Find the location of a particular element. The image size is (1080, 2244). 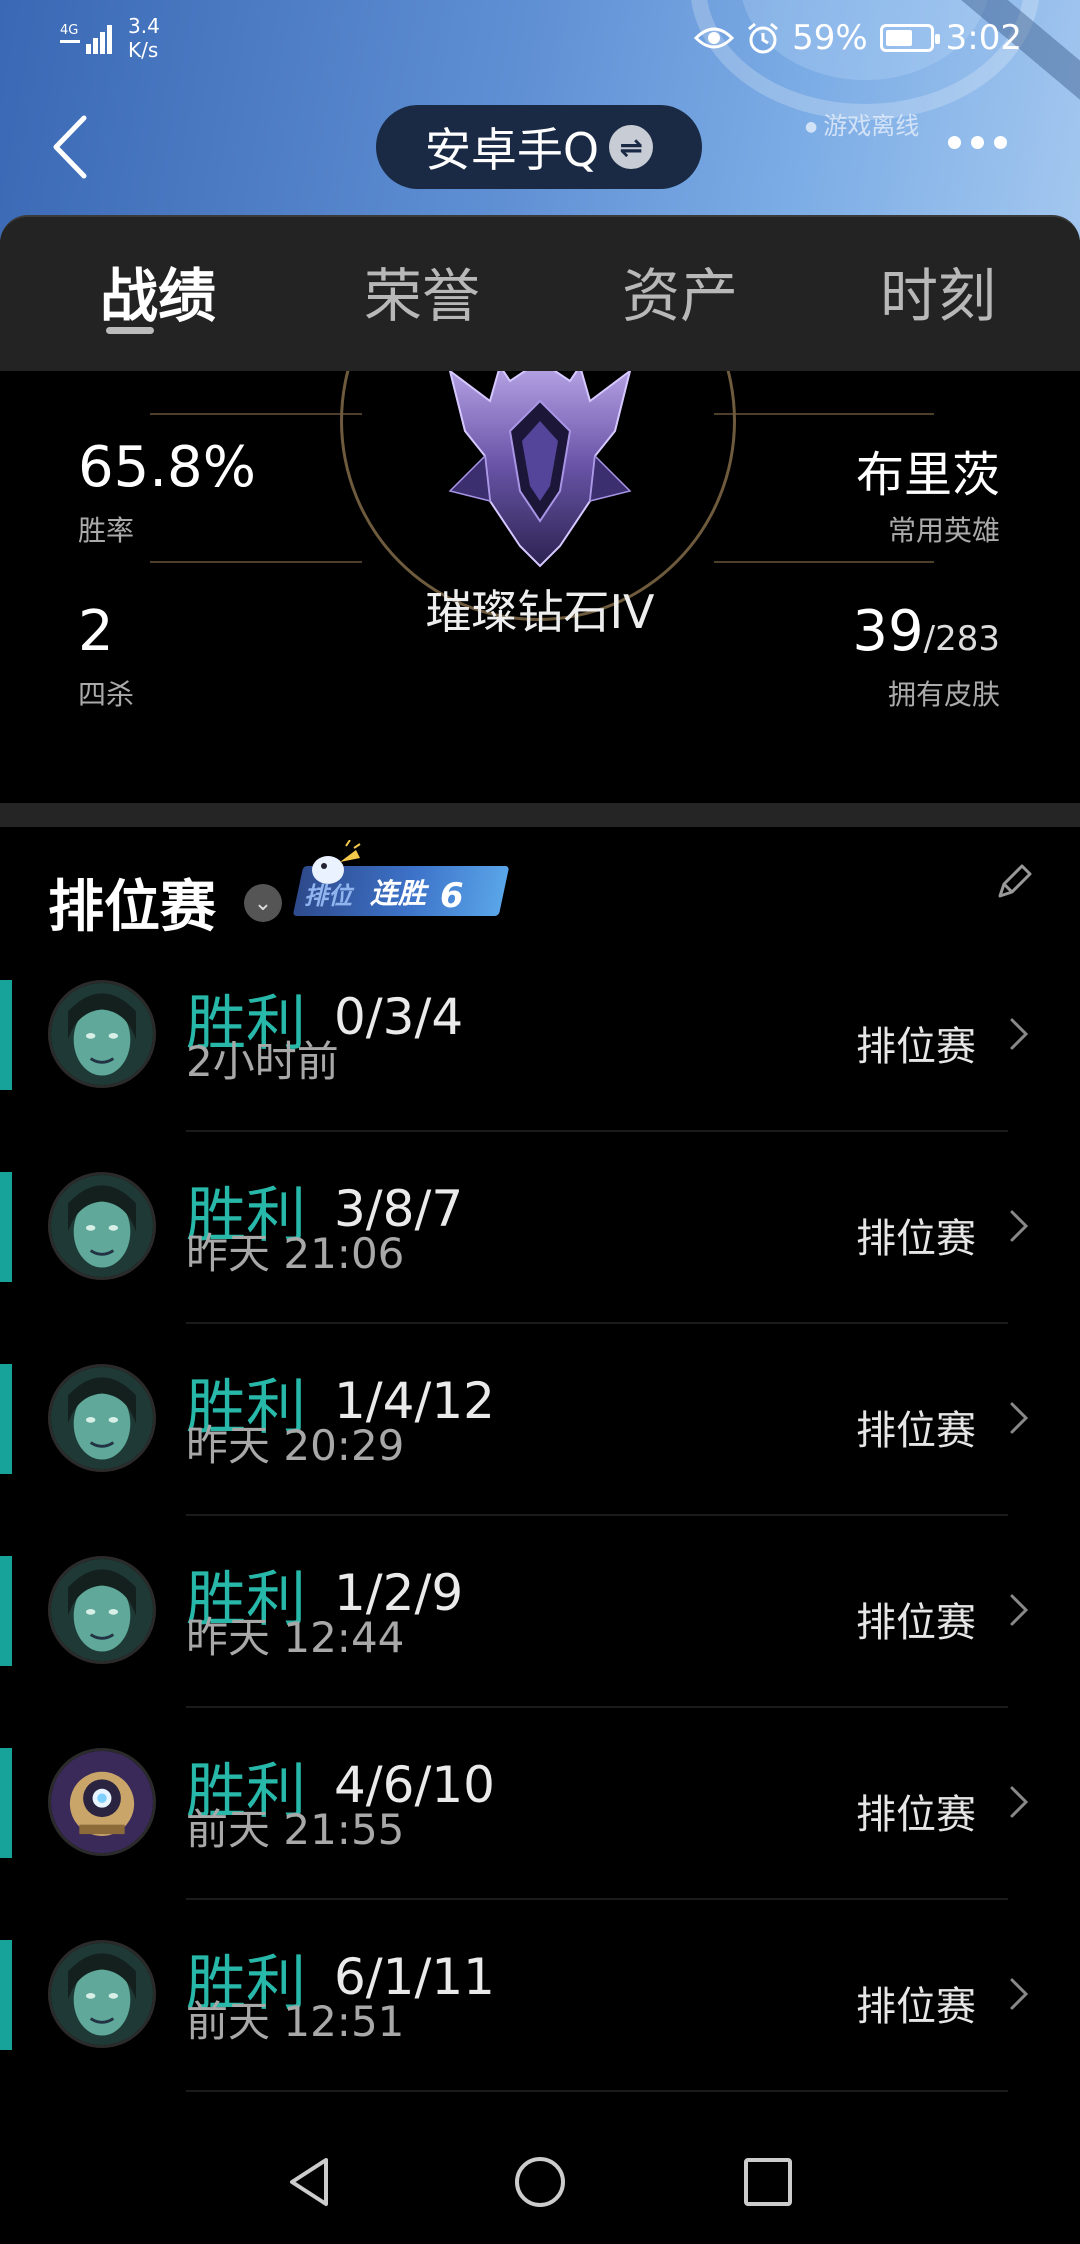

skins-value: 39/283 is located at coordinates (926, 631).